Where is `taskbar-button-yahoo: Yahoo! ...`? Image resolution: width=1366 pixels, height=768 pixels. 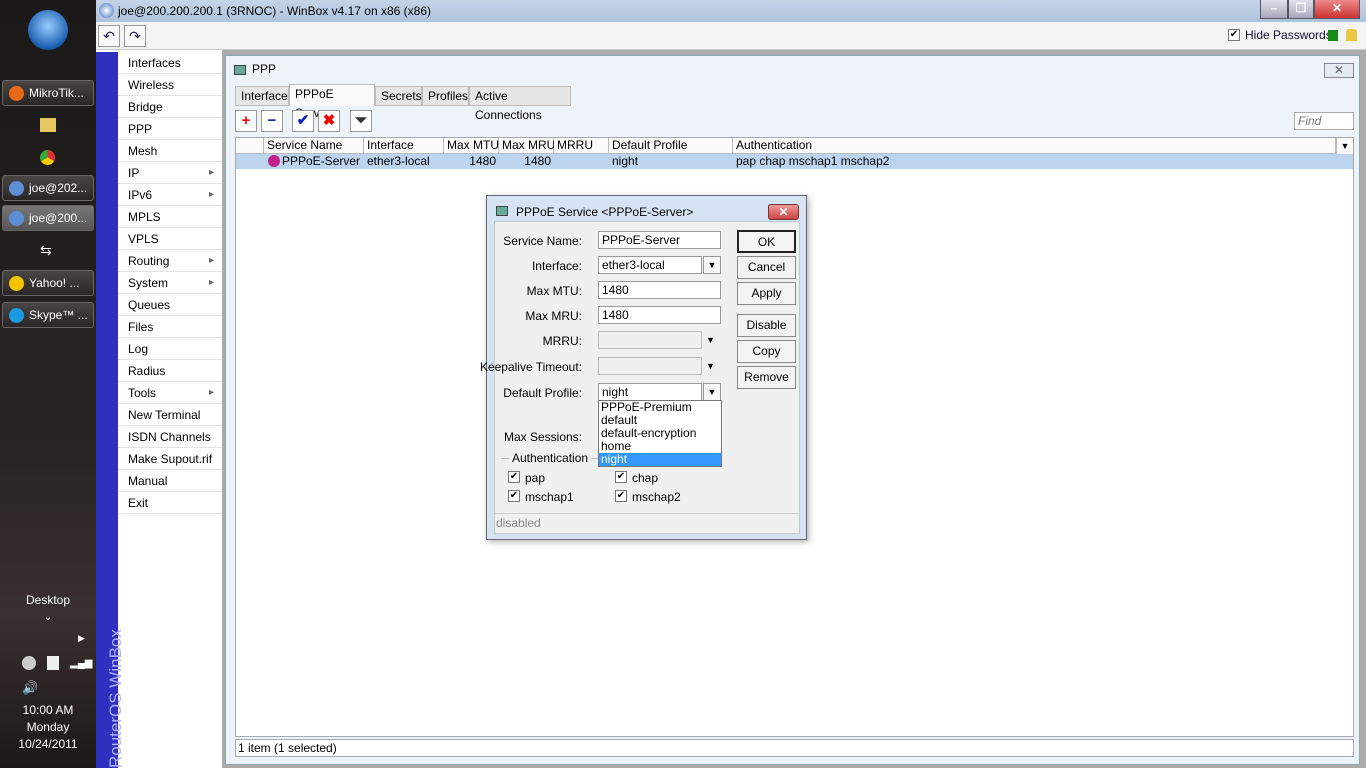
taskbar-button-yahoo: Yahoo! ... is located at coordinates (48, 283).